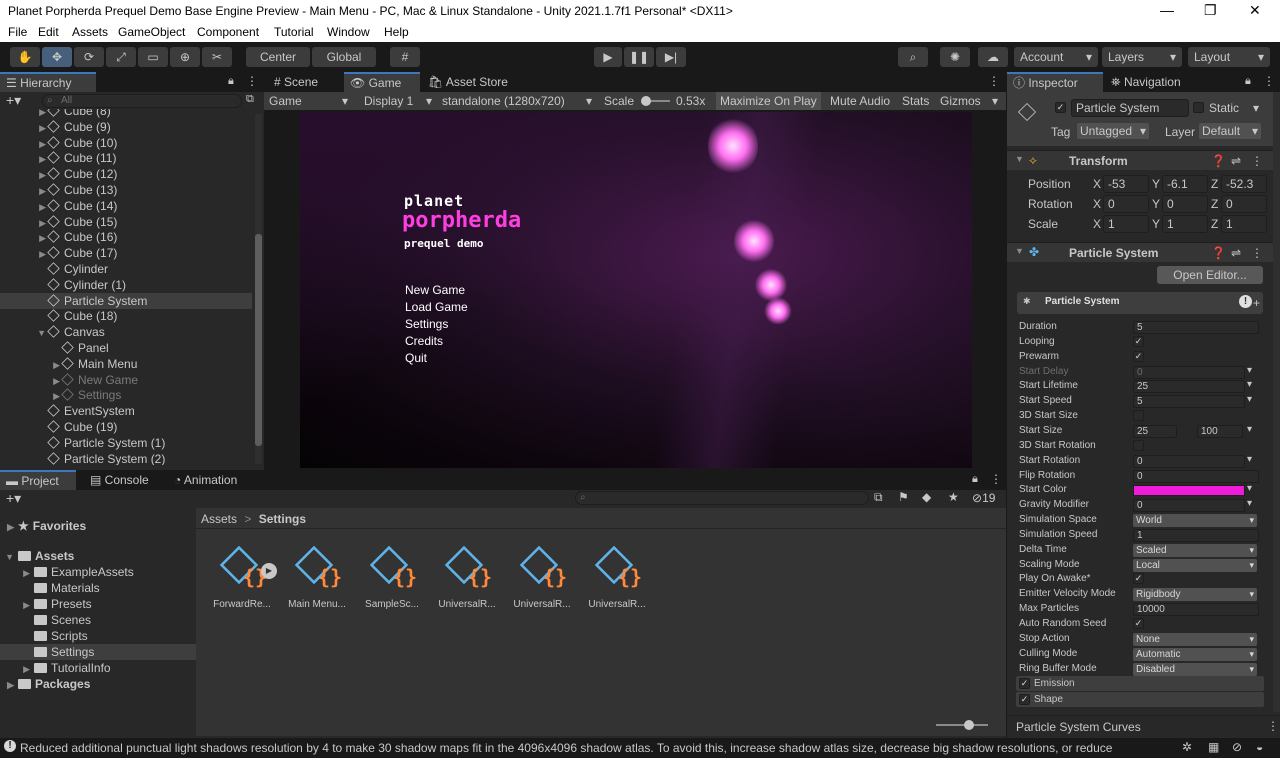 This screenshot has height=758, width=1280. I want to click on hierarchy-item: ▼ Canvas, so click(126, 332).